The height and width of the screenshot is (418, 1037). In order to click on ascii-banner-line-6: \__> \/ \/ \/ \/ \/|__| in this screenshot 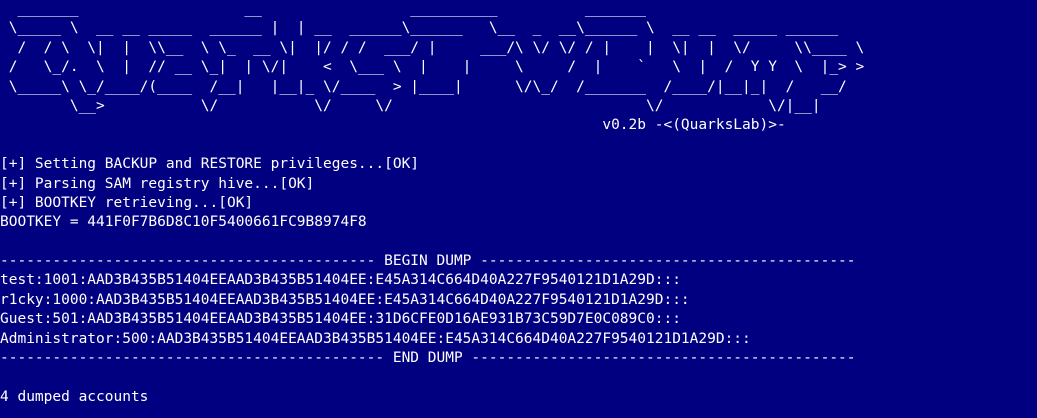, I will do `click(410, 105)`.